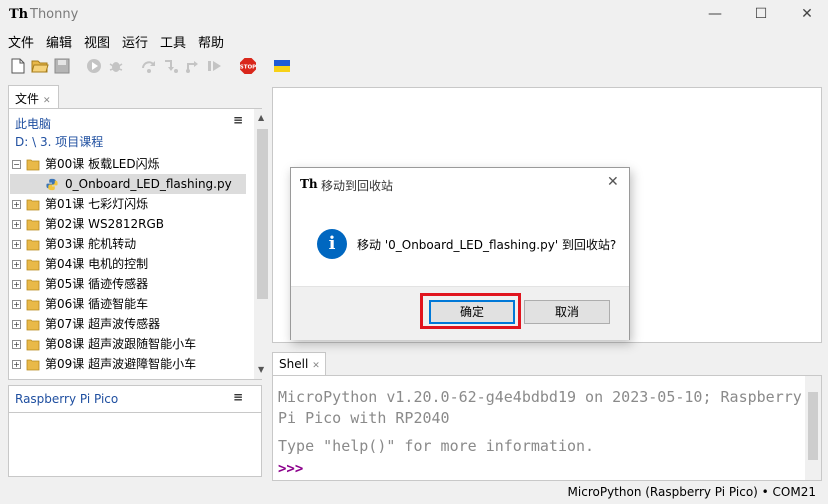 The width and height of the screenshot is (828, 504). Describe the element at coordinates (193, 66) in the screenshot. I see `step-out-icon` at that location.